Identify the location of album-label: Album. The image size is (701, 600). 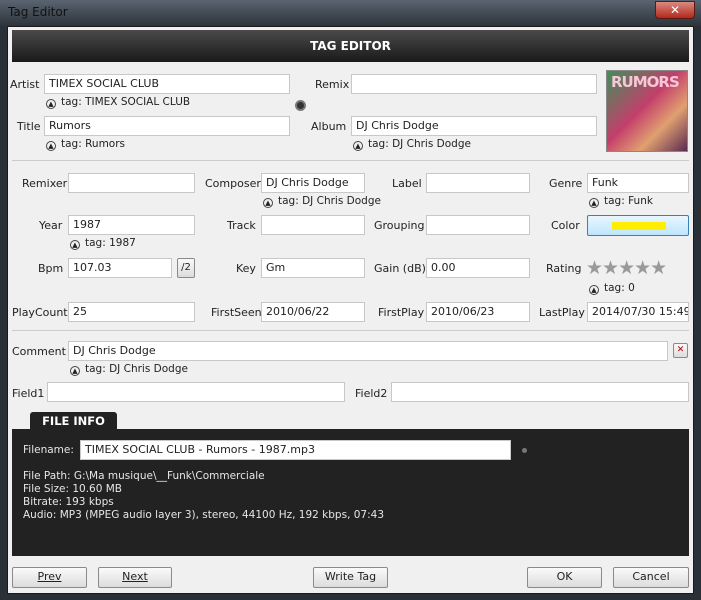
(329, 126).